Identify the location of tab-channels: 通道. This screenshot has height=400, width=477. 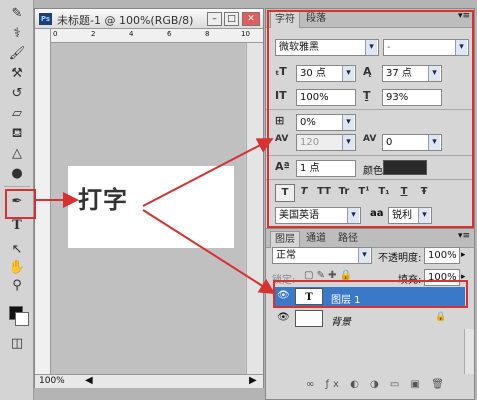
(316, 239).